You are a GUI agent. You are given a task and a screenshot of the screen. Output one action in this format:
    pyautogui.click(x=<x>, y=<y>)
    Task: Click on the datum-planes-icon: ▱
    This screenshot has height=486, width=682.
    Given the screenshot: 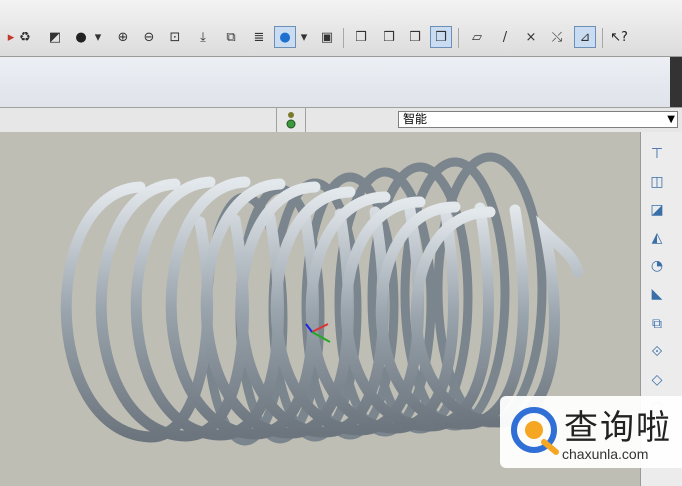 What is the action you would take?
    pyautogui.click(x=477, y=37)
    